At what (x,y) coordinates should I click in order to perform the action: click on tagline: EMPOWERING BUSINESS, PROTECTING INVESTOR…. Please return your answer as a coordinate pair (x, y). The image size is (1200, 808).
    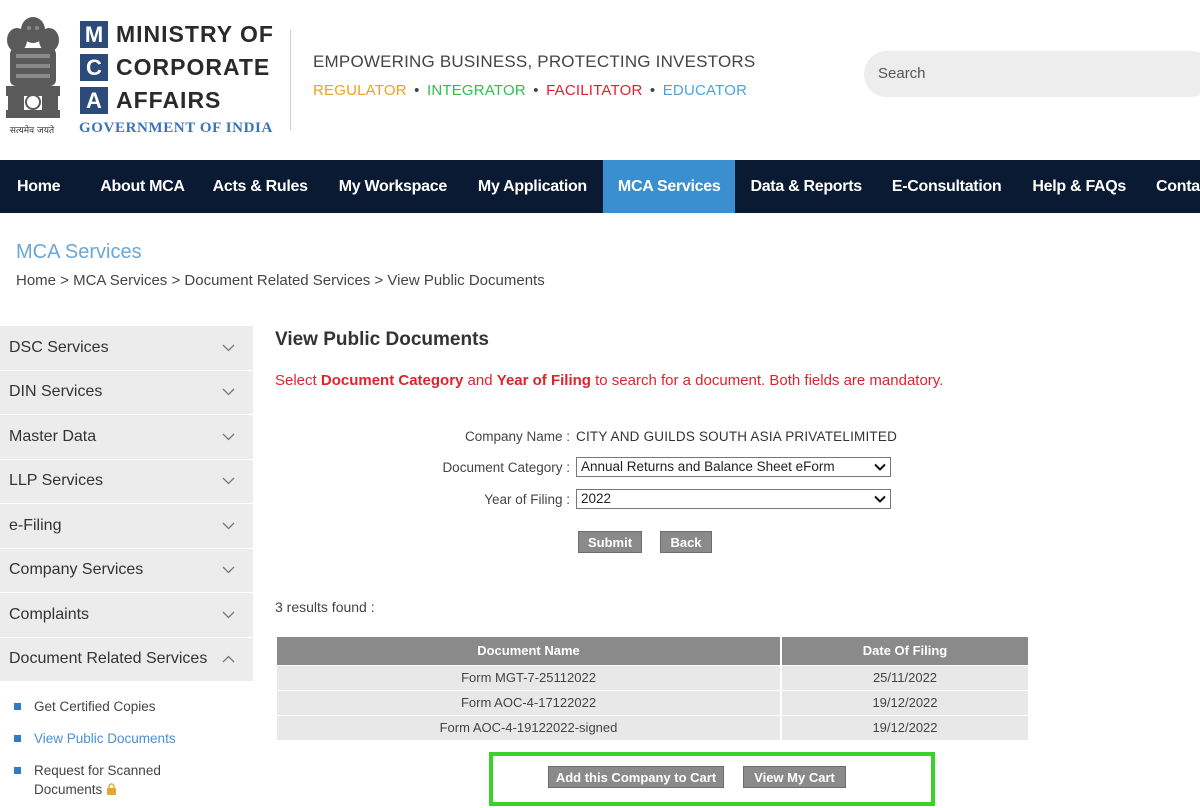
    Looking at the image, I should click on (534, 61).